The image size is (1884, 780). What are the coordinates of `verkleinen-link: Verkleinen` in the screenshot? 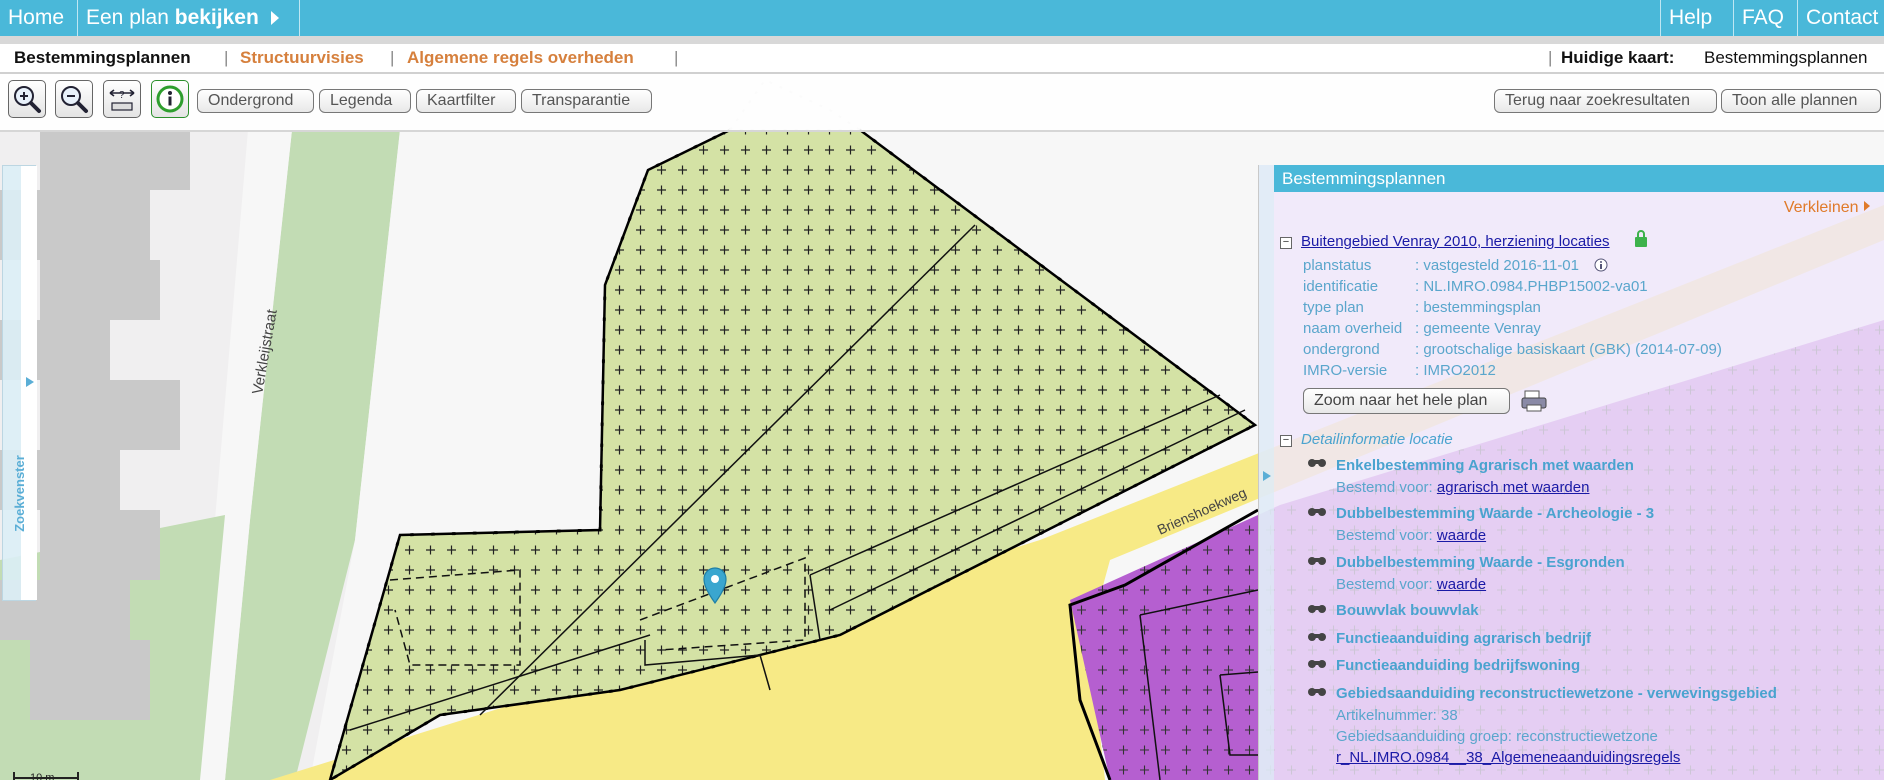 It's located at (1827, 208).